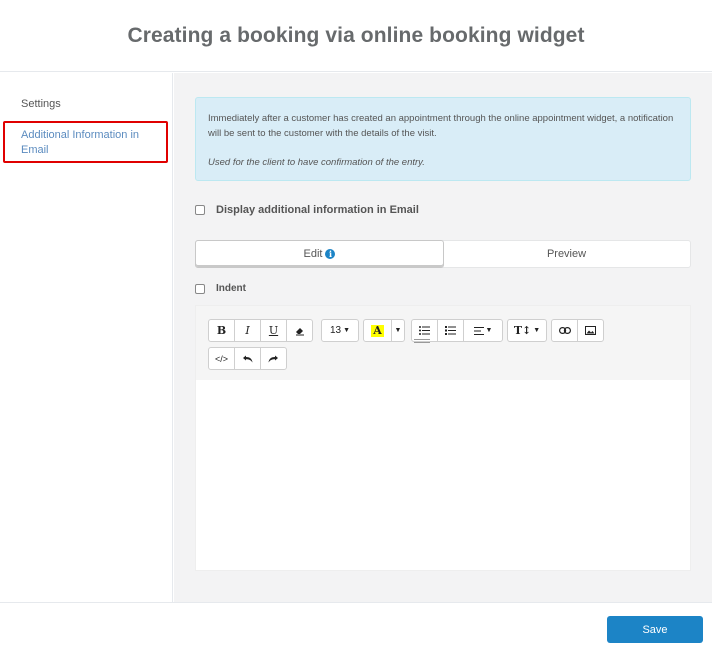 The image size is (712, 650). I want to click on editor-tabs: Edit i Preview, so click(443, 254).